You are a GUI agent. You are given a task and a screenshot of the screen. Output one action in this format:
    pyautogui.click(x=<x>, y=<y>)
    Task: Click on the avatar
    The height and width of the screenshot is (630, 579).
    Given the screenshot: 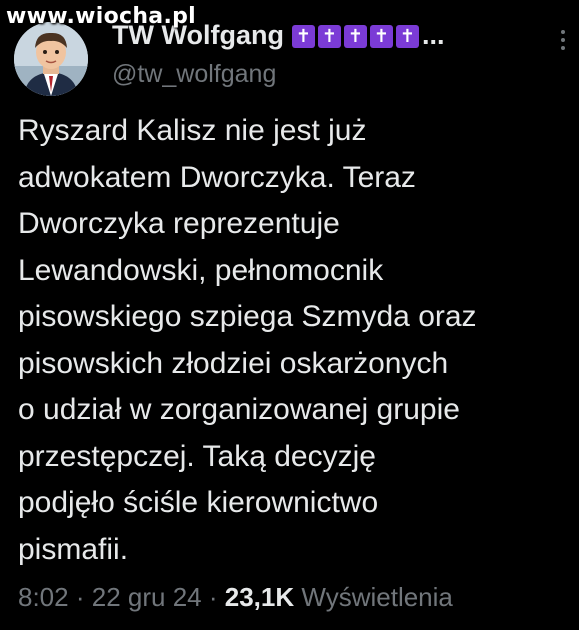 What is the action you would take?
    pyautogui.click(x=51, y=59)
    